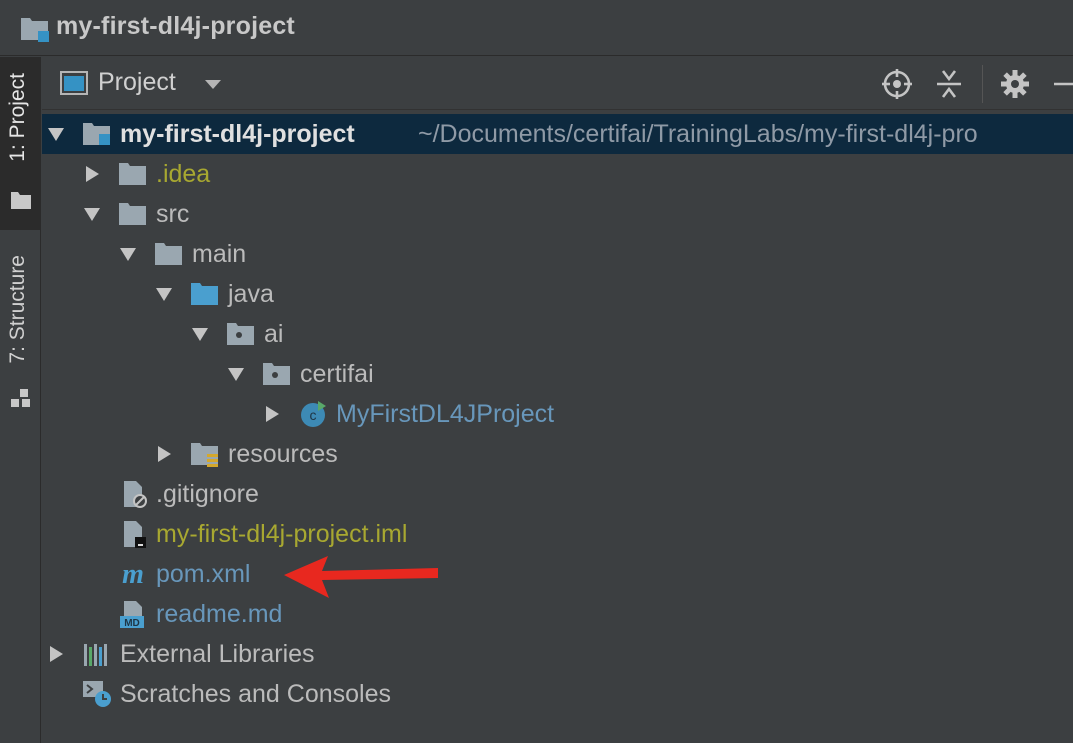  What do you see at coordinates (557, 494) in the screenshot?
I see `tree-row-gitignore: .gitignore` at bounding box center [557, 494].